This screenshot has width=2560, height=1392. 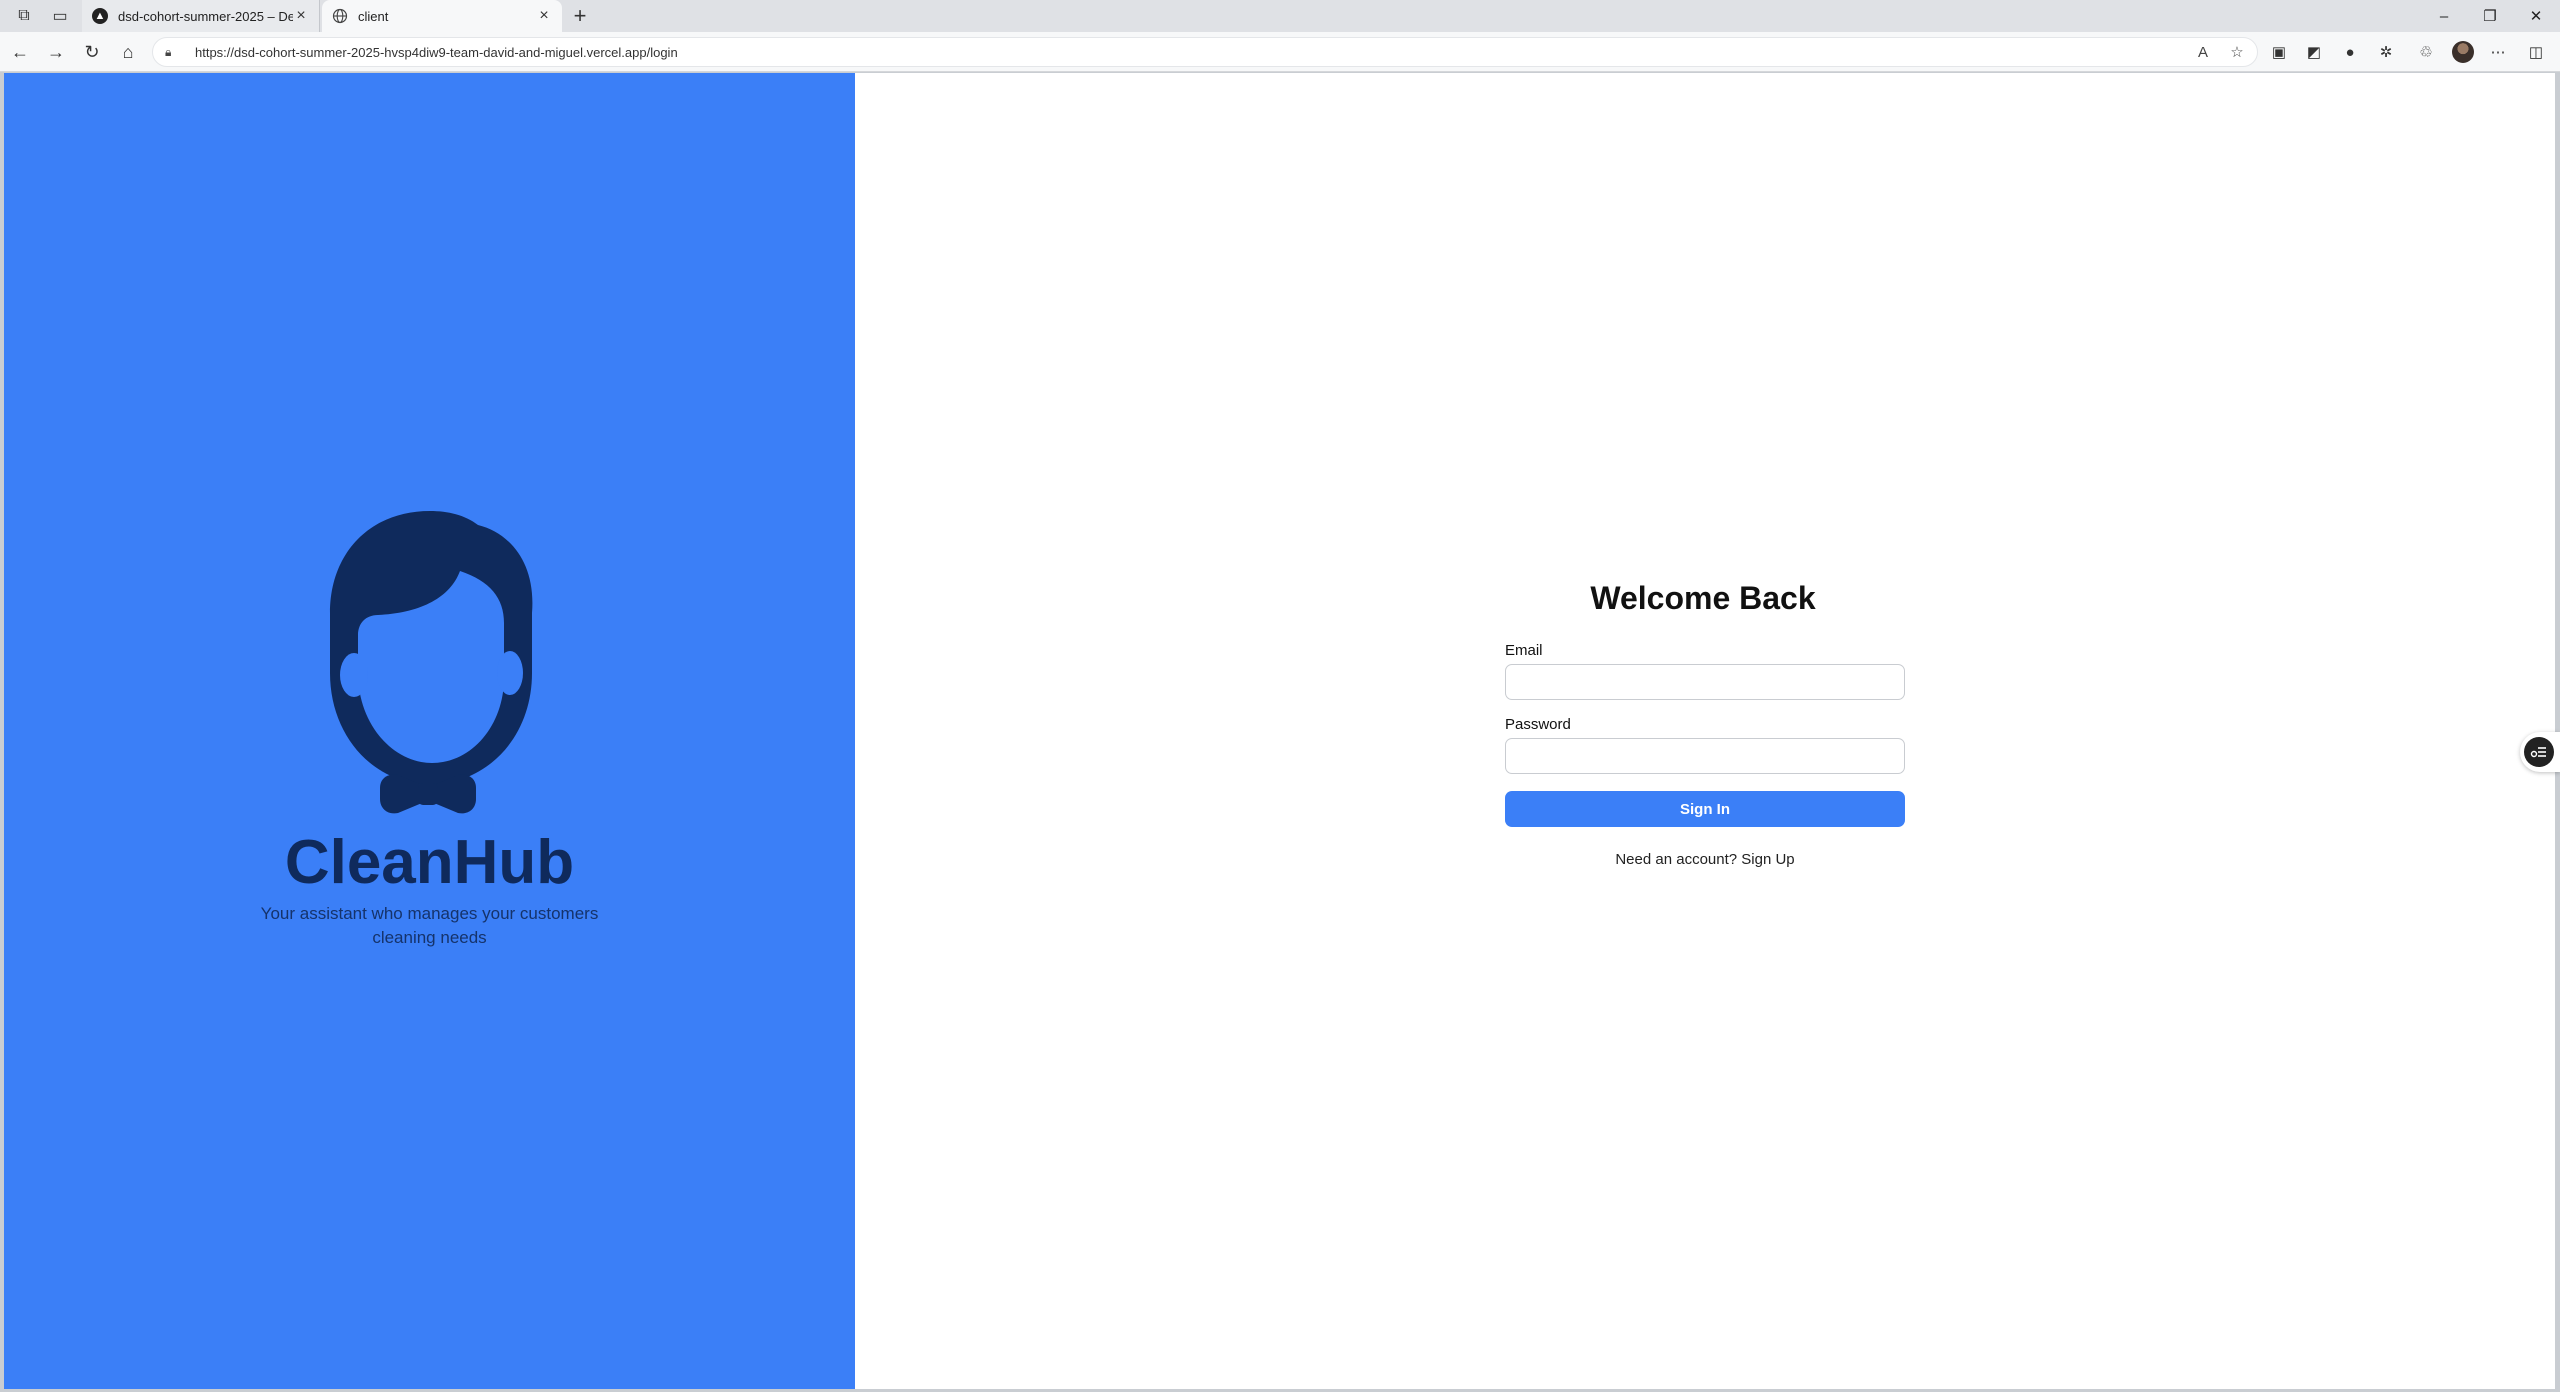 What do you see at coordinates (429, 862) in the screenshot?
I see `brand-name: CleanHub` at bounding box center [429, 862].